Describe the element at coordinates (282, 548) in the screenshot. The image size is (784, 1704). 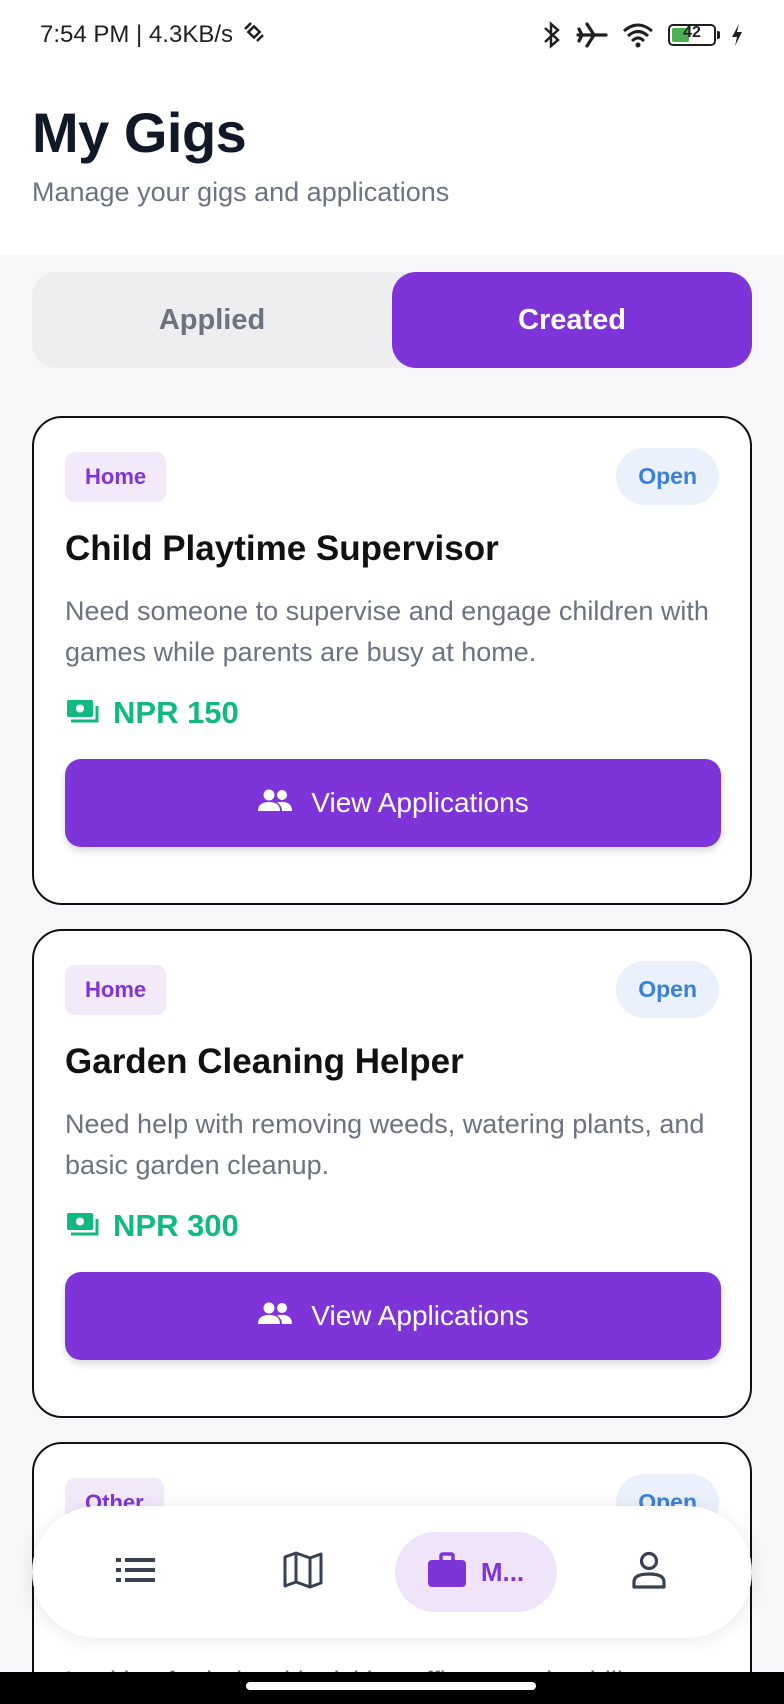
I see `gig-title: Child Playtime Supervisor` at that location.